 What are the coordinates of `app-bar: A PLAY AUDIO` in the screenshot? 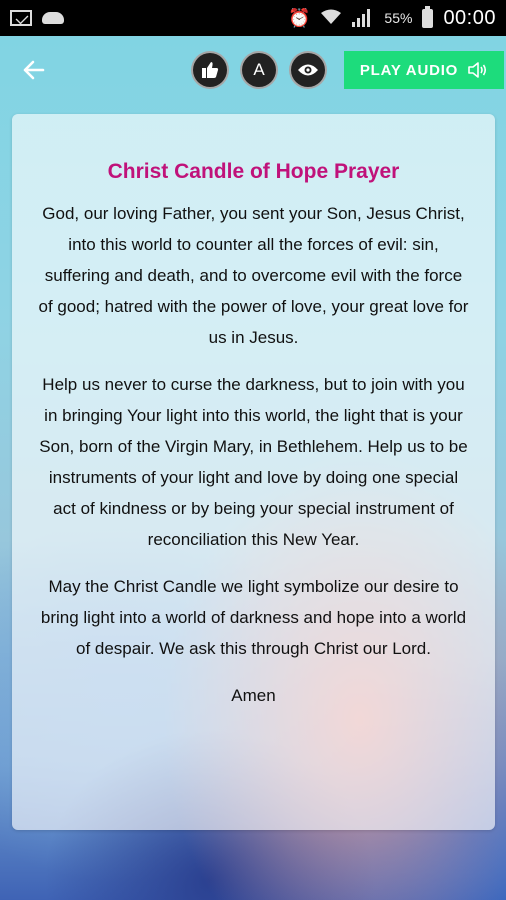 It's located at (253, 70).